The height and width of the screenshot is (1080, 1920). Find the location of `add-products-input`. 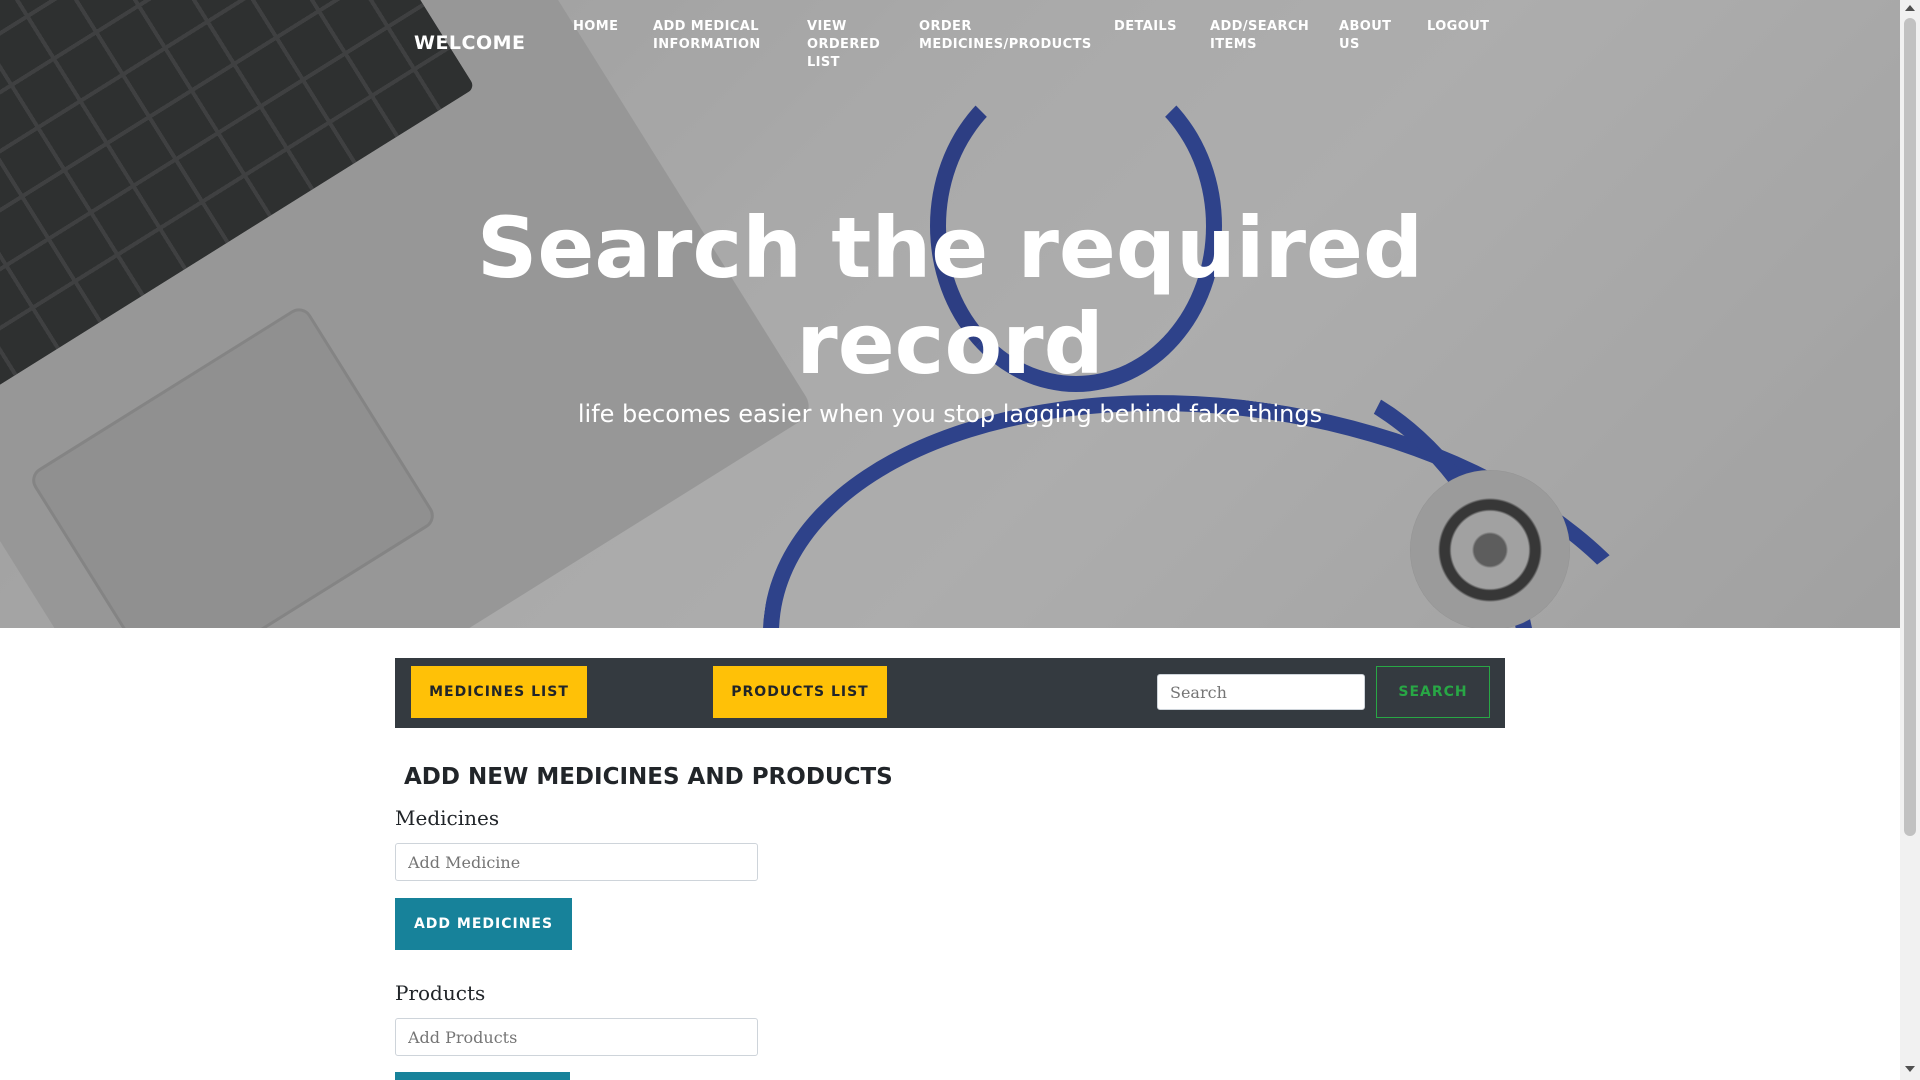

add-products-input is located at coordinates (576, 1037).